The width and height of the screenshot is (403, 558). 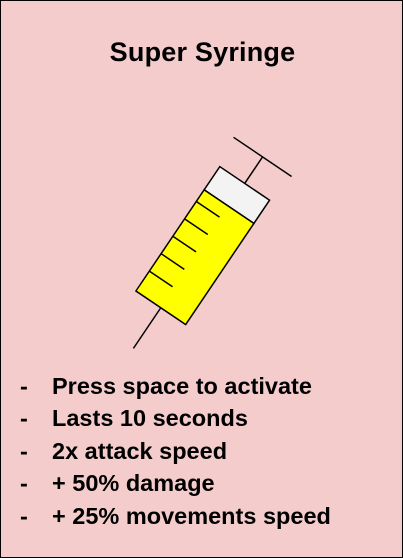 I want to click on syringe-needle, so click(x=147, y=328).